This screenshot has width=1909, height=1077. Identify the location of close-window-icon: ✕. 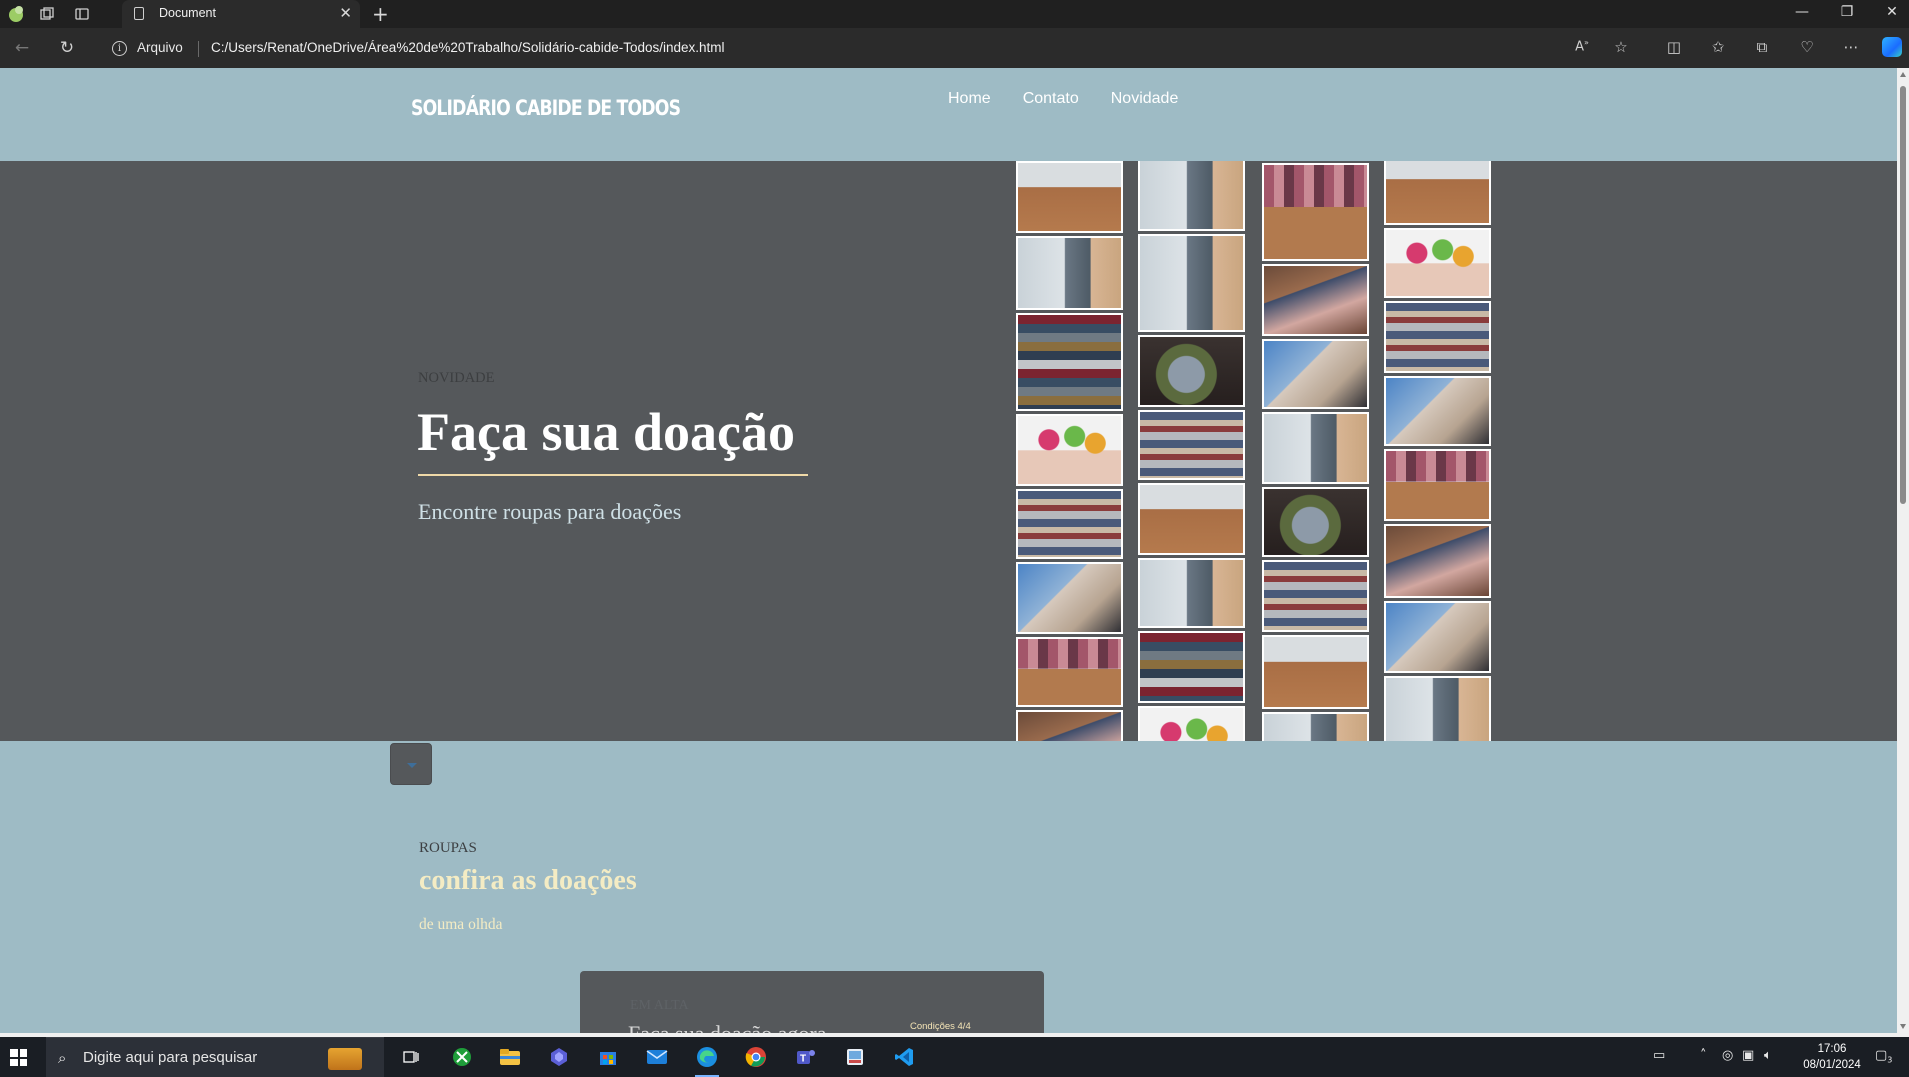
(1892, 12).